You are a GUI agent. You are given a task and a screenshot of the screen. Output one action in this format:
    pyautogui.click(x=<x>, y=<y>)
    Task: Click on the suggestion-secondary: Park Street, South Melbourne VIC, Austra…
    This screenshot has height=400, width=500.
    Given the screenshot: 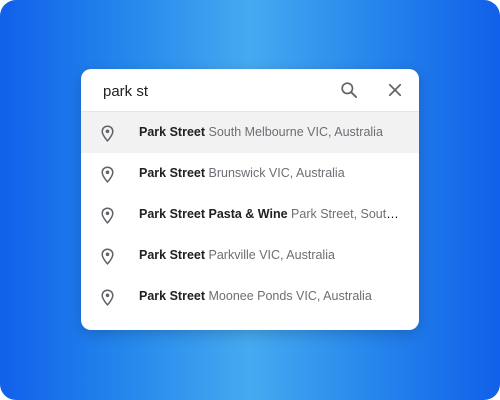 What is the action you would take?
    pyautogui.click(x=348, y=214)
    